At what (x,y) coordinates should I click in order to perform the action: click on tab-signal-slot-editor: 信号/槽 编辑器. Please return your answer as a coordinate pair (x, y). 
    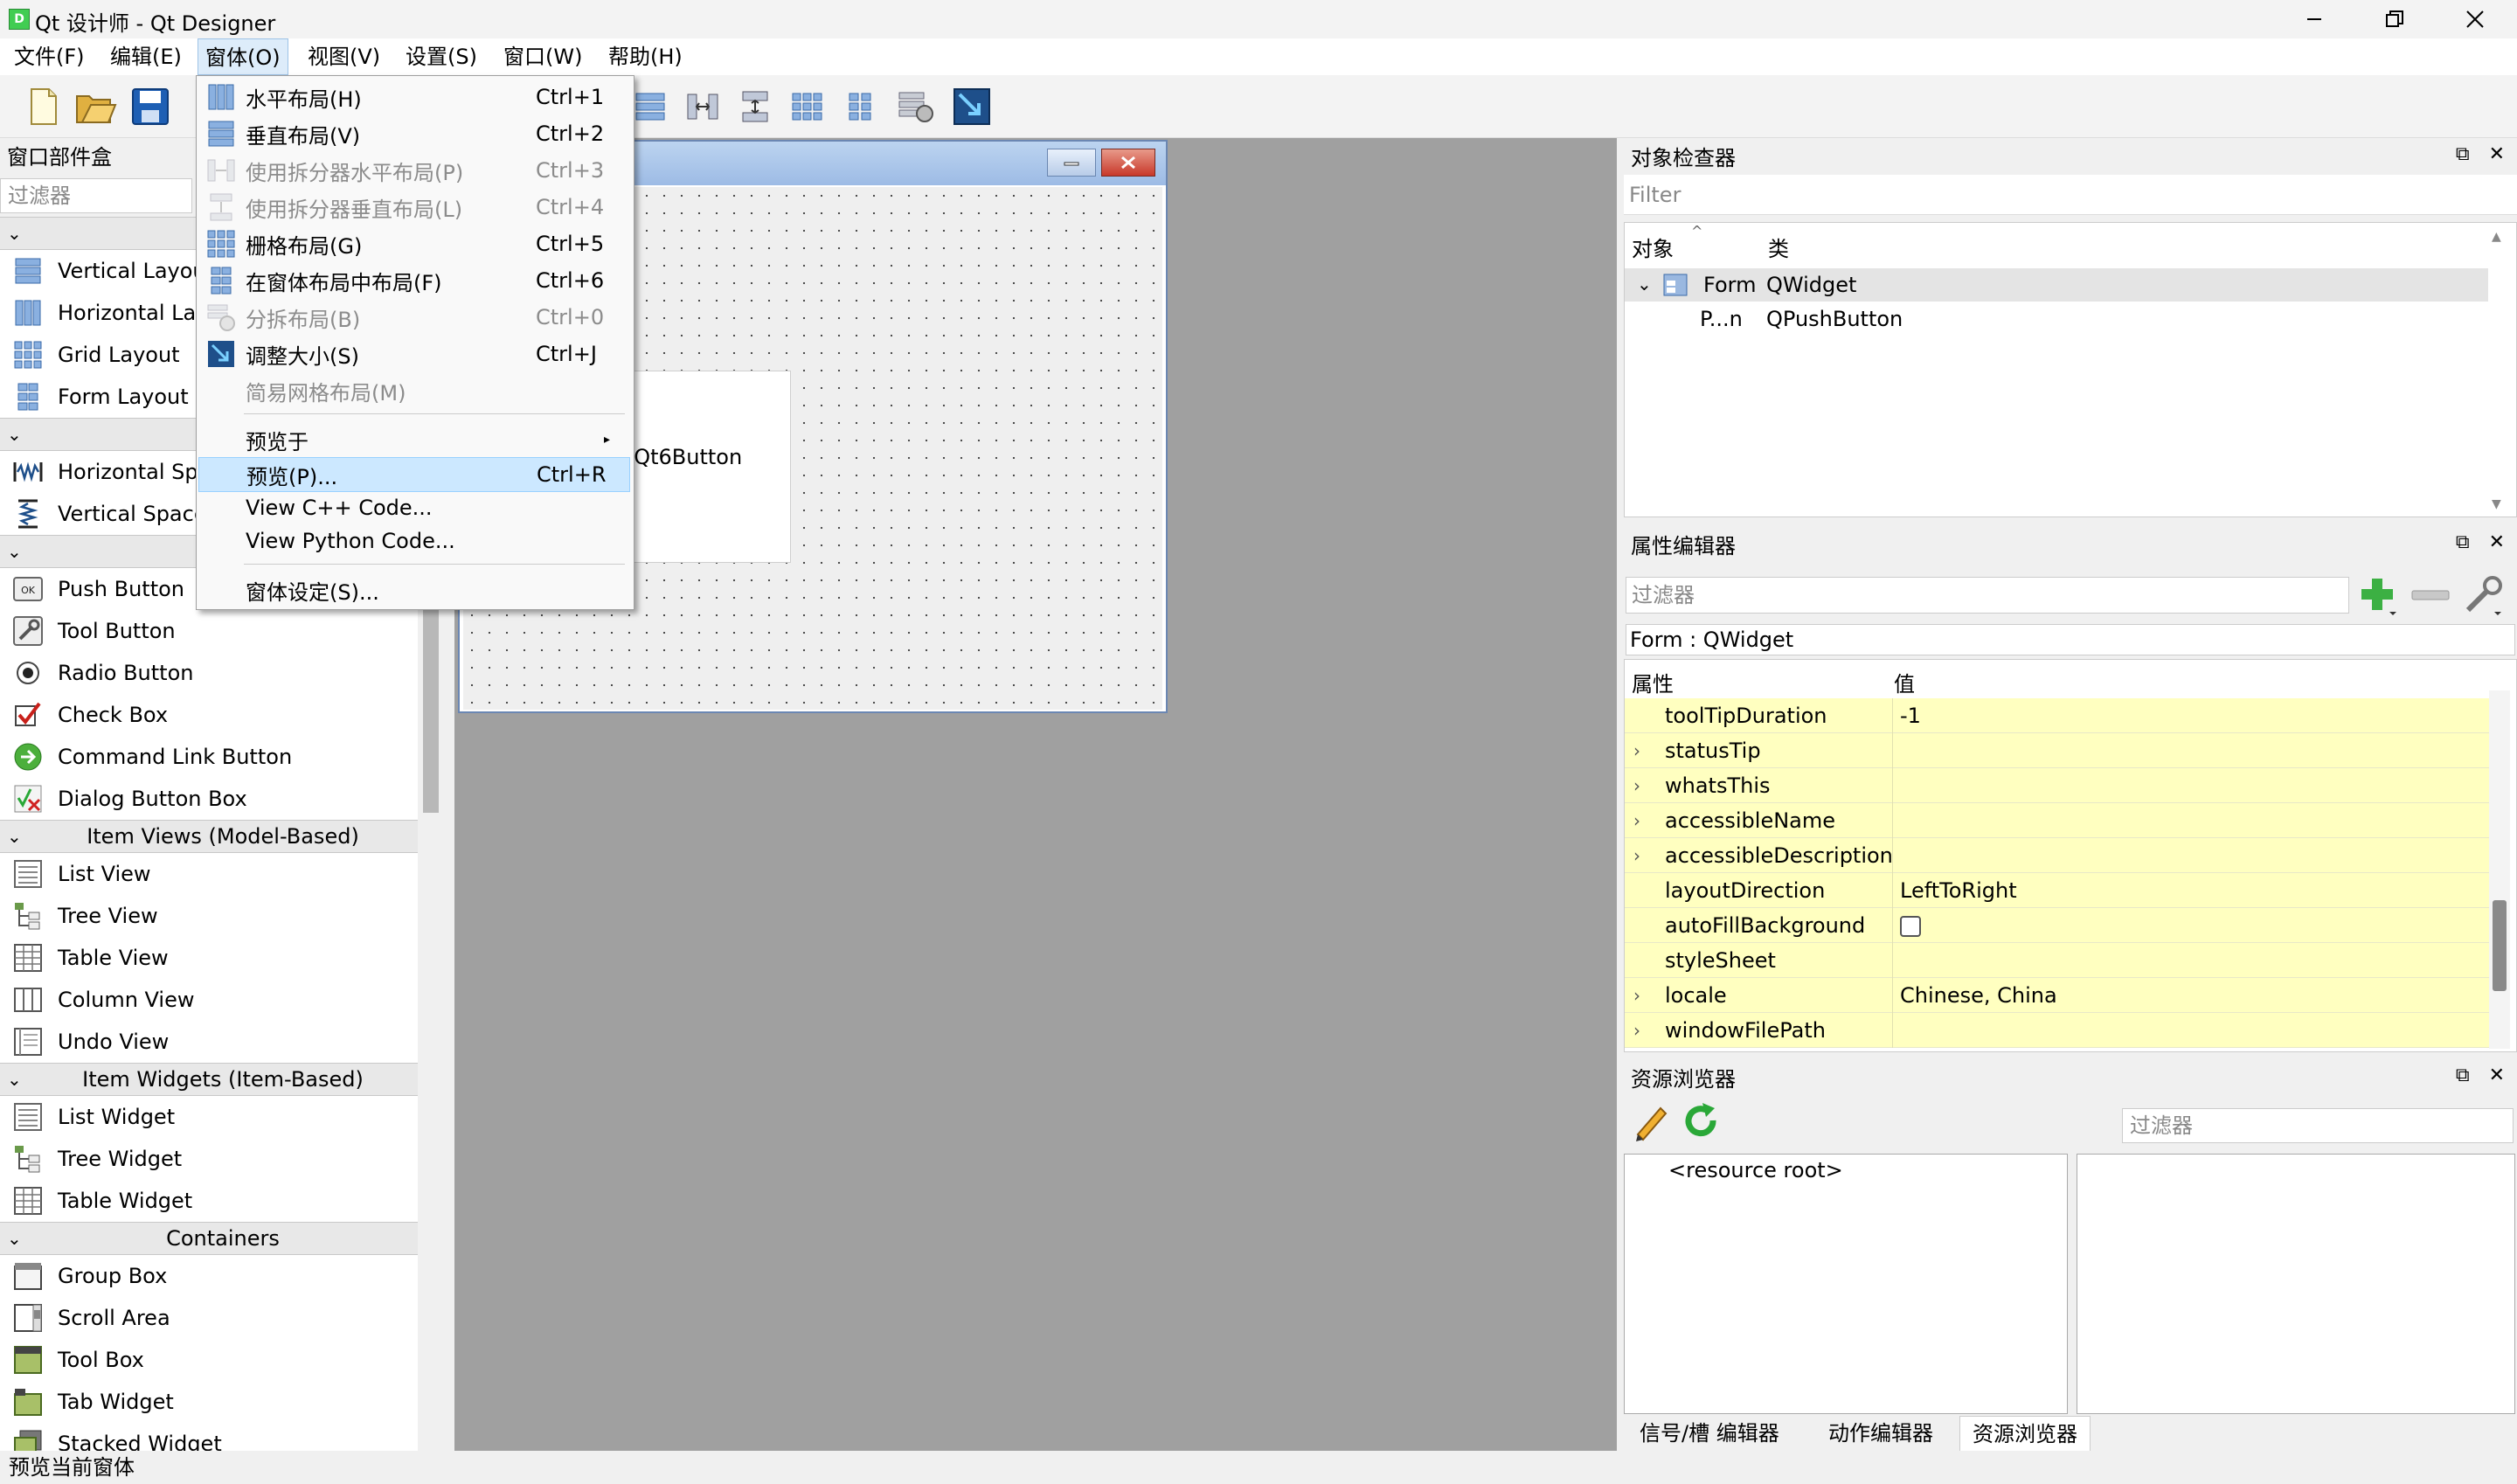
    Looking at the image, I should click on (1709, 1433).